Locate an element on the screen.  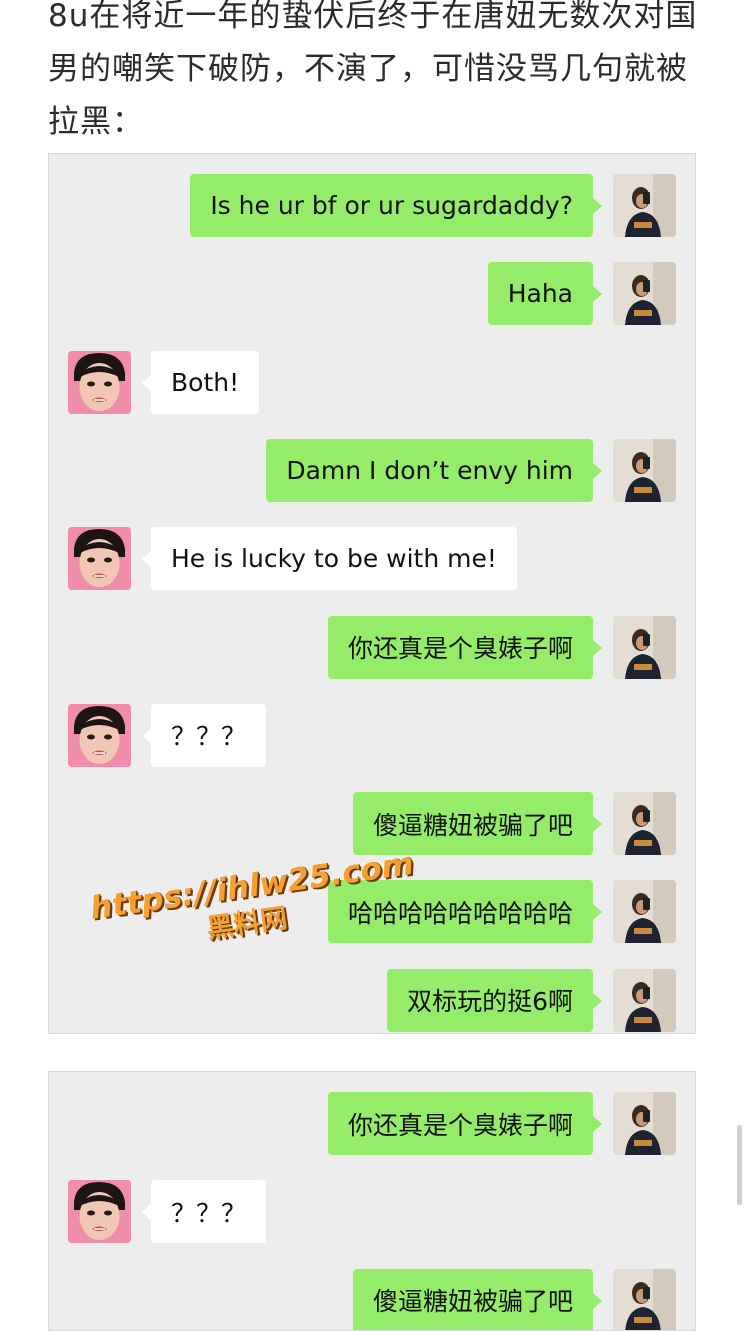
sent-message-bubble: Haha is located at coordinates (545, 294).